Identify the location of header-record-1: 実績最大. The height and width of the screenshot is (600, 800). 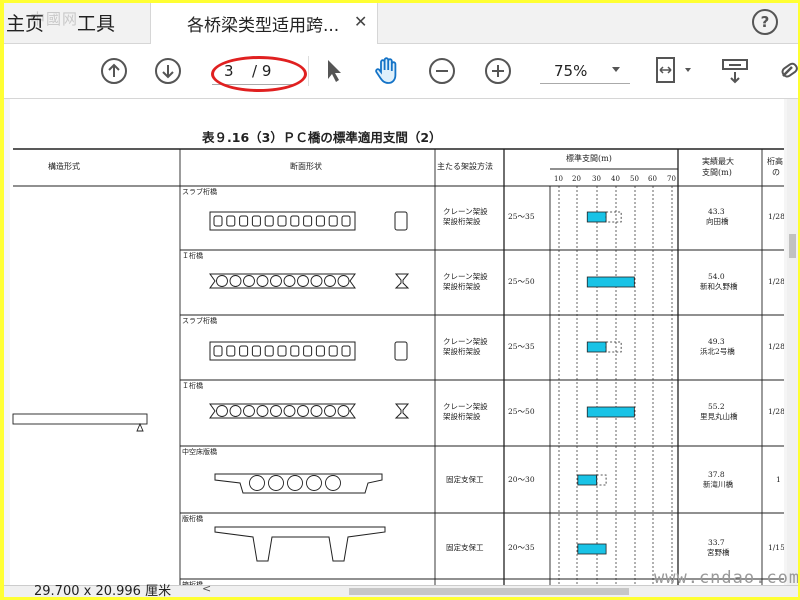
(718, 161).